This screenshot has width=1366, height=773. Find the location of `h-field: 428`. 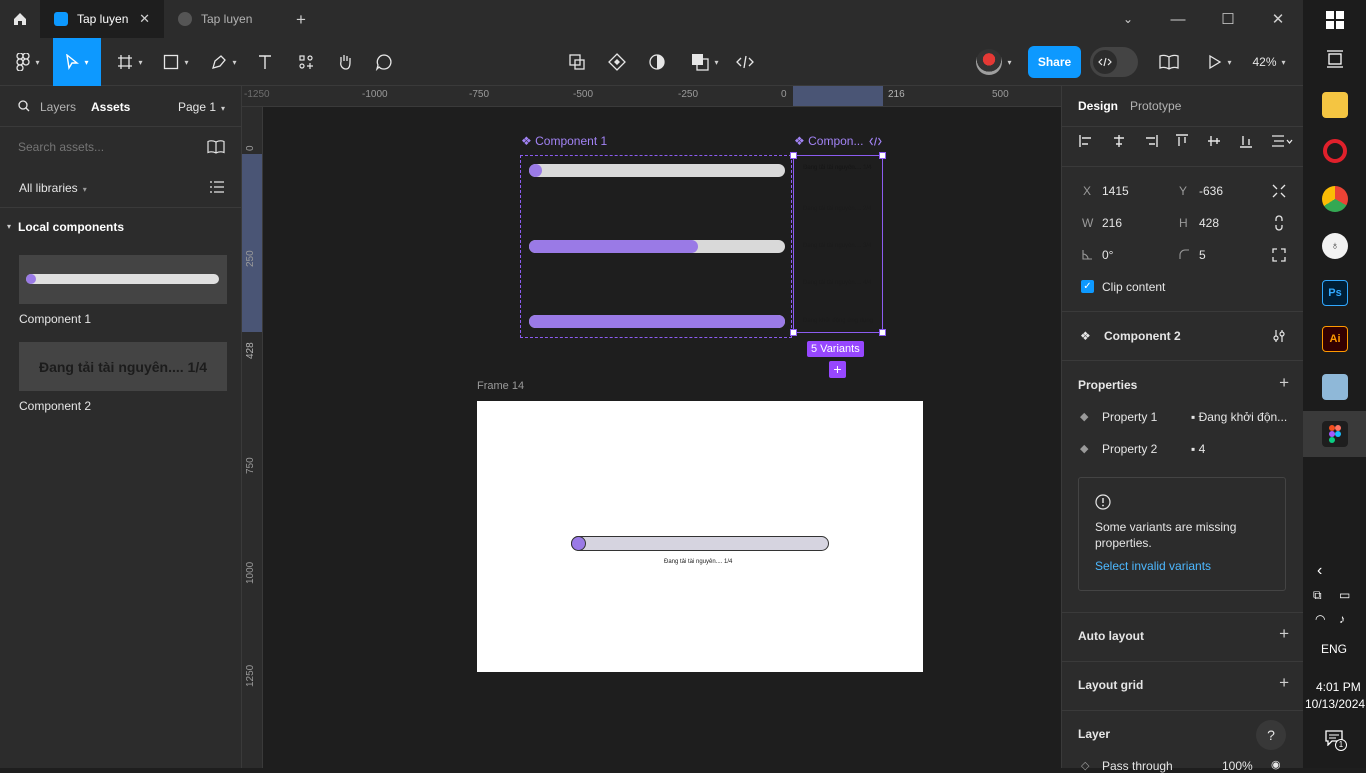

h-field: 428 is located at coordinates (1209, 223).